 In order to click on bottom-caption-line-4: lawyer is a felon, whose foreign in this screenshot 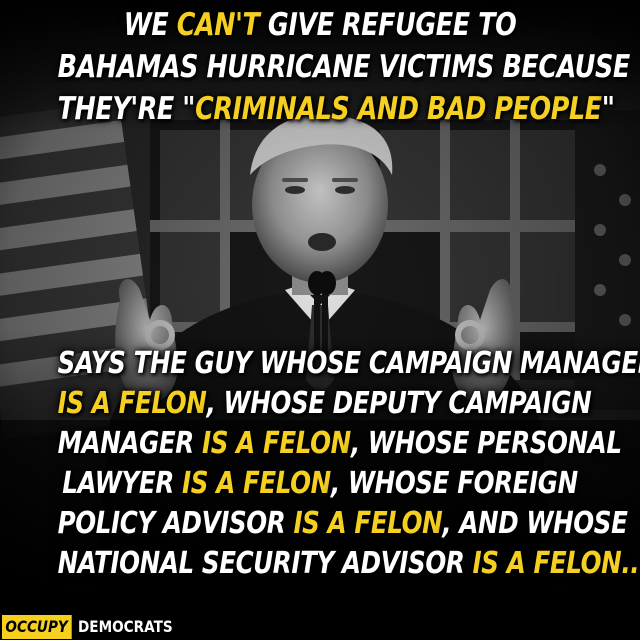, I will do `click(320, 483)`.